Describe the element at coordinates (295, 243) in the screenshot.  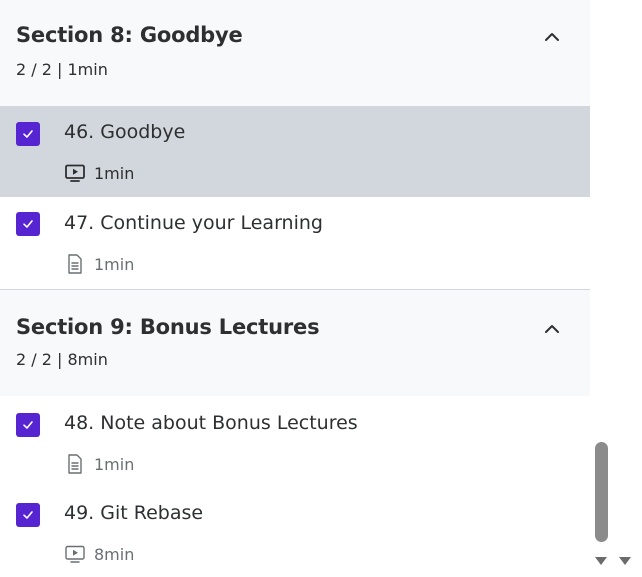
I see `lecture-item-47: 47. Continue your Learning 1min` at that location.